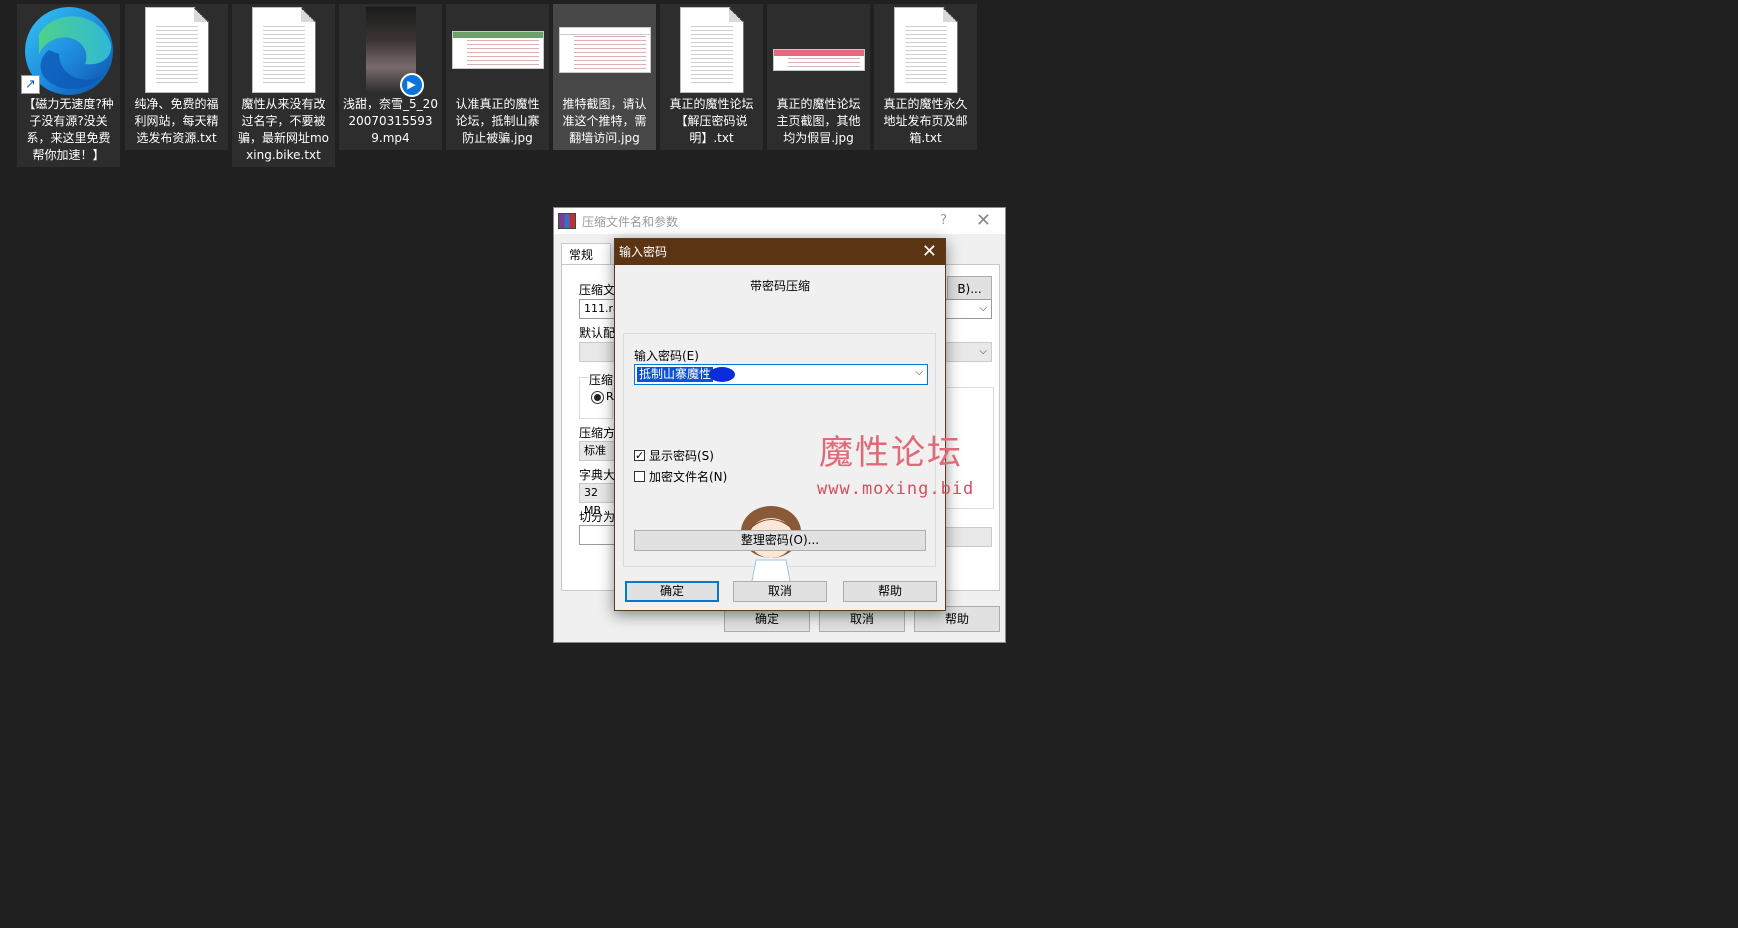  Describe the element at coordinates (890, 591) in the screenshot. I see `help-button: 帮助` at that location.